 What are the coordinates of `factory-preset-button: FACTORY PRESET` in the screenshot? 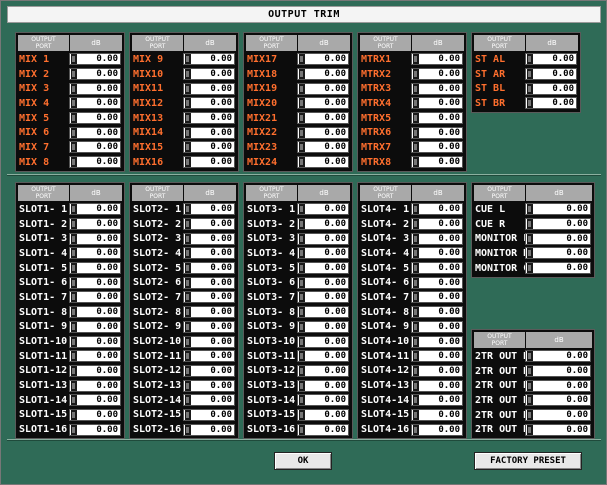 It's located at (528, 461).